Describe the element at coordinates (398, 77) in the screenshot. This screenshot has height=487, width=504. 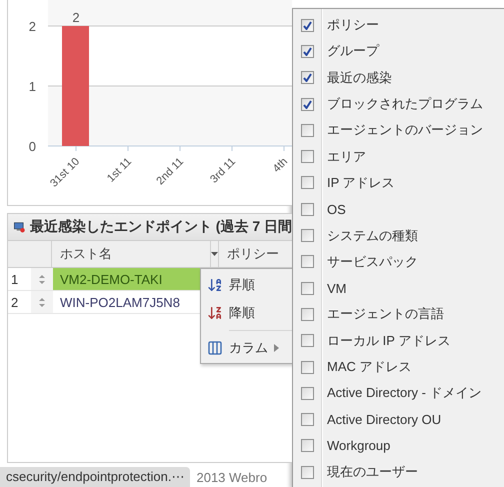
I see `menu-item: 最近の感染` at that location.